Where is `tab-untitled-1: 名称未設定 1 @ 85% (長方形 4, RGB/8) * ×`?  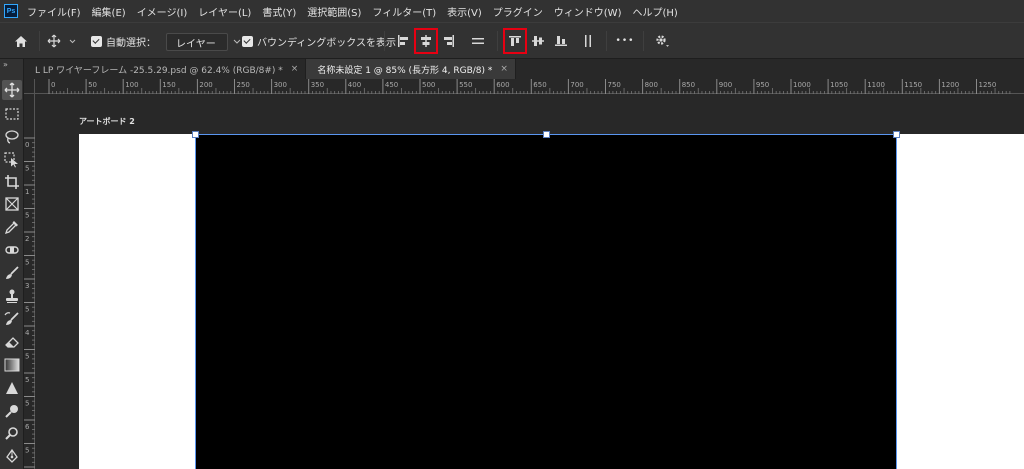 tab-untitled-1: 名称未設定 1 @ 85% (長方形 4, RGB/8) * × is located at coordinates (411, 69).